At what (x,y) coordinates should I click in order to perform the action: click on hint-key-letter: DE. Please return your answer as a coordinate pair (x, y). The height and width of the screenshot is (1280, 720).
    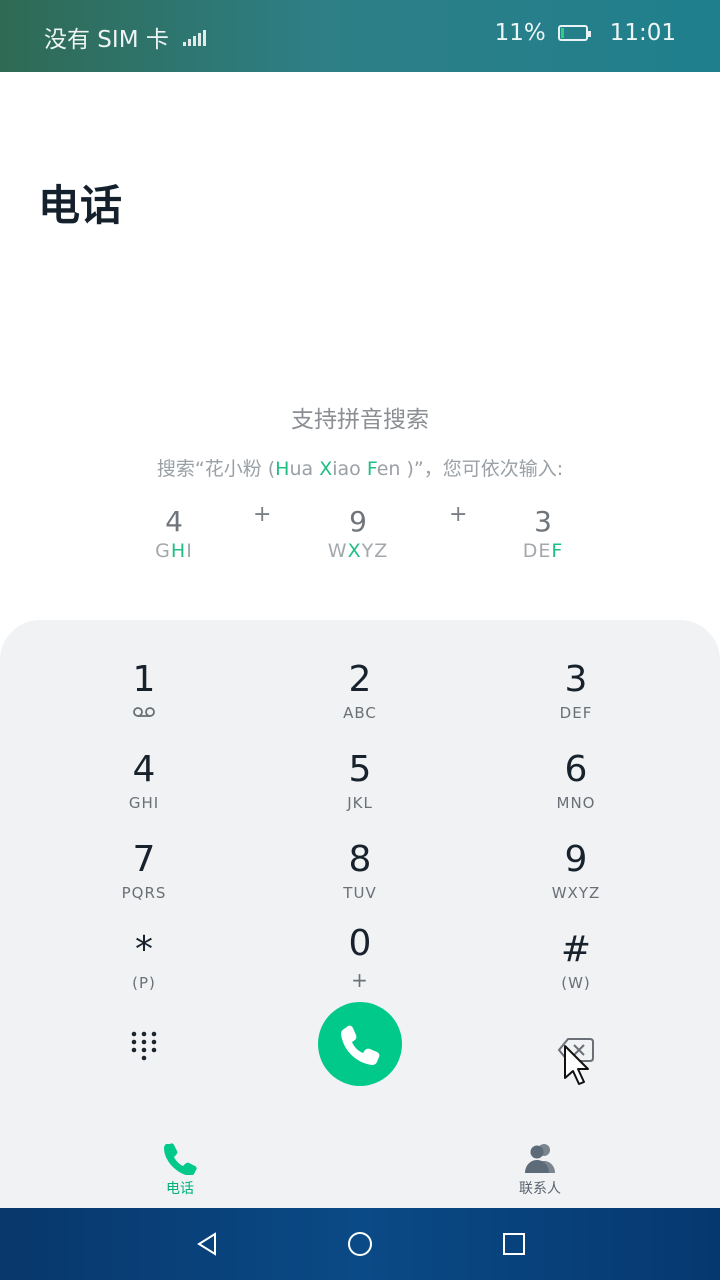
    Looking at the image, I should click on (537, 551).